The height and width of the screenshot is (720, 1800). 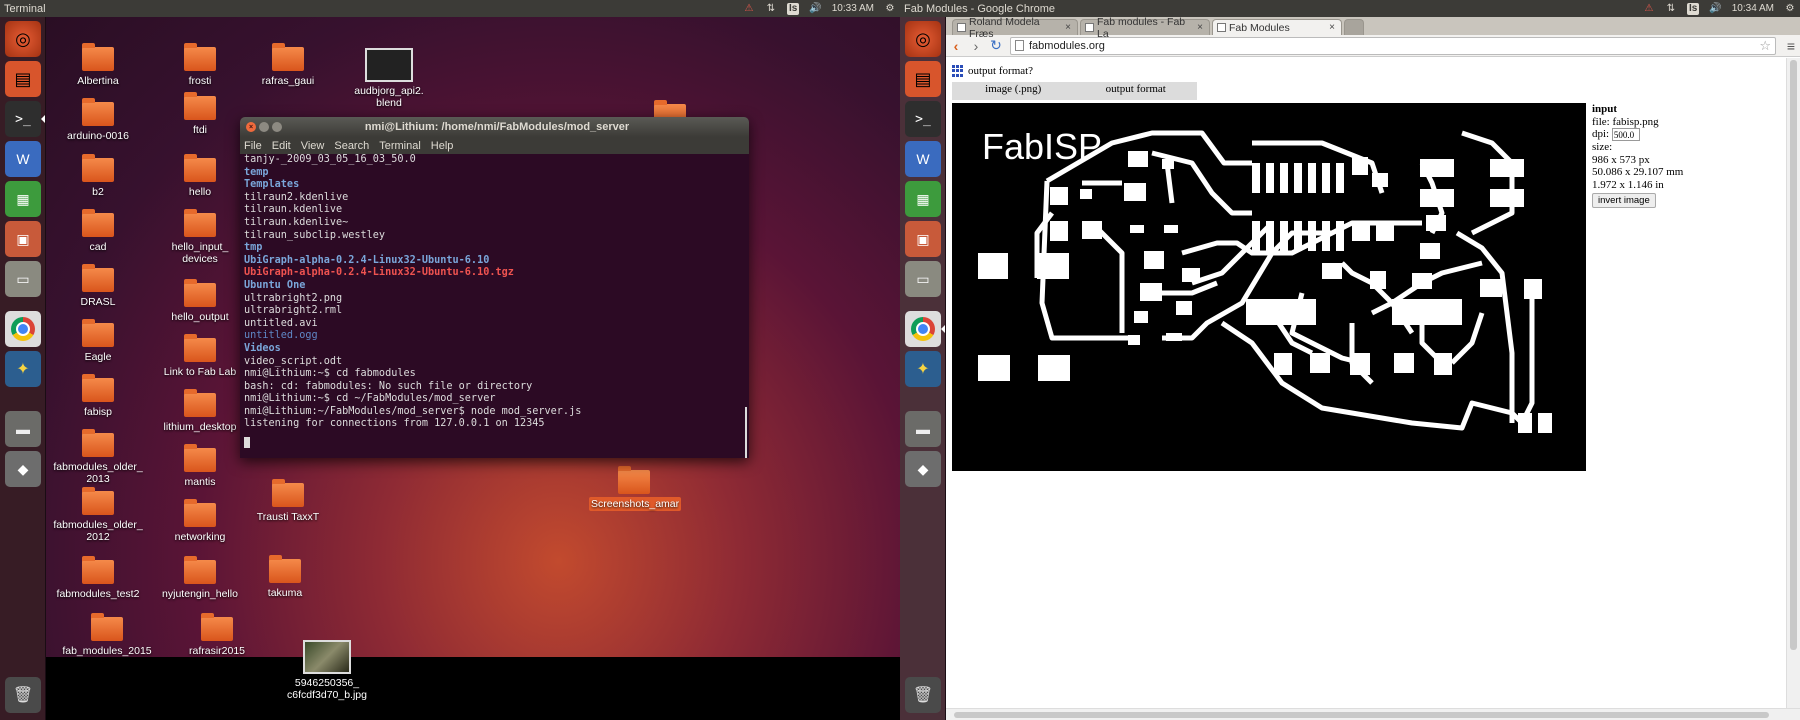 What do you see at coordinates (956, 46) in the screenshot?
I see `back-icon: ‹` at bounding box center [956, 46].